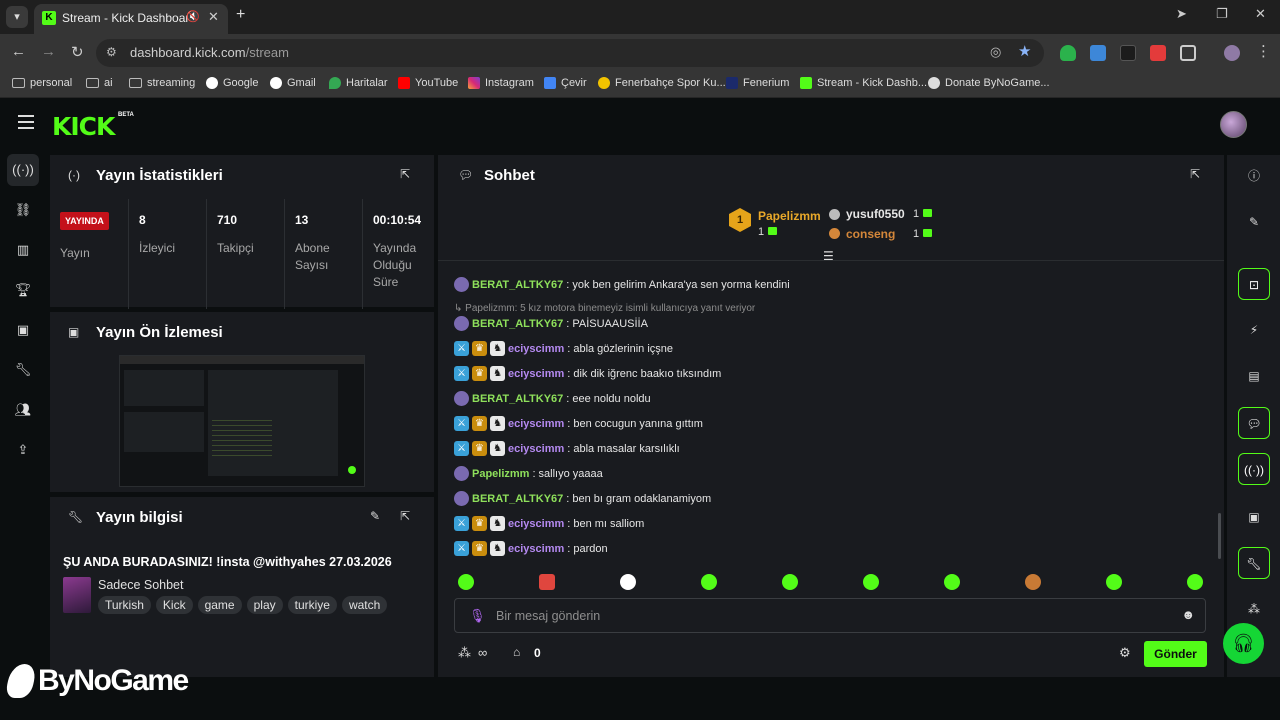  What do you see at coordinates (358, 83) in the screenshot?
I see `bookmark-haritalar: Haritalar` at bounding box center [358, 83].